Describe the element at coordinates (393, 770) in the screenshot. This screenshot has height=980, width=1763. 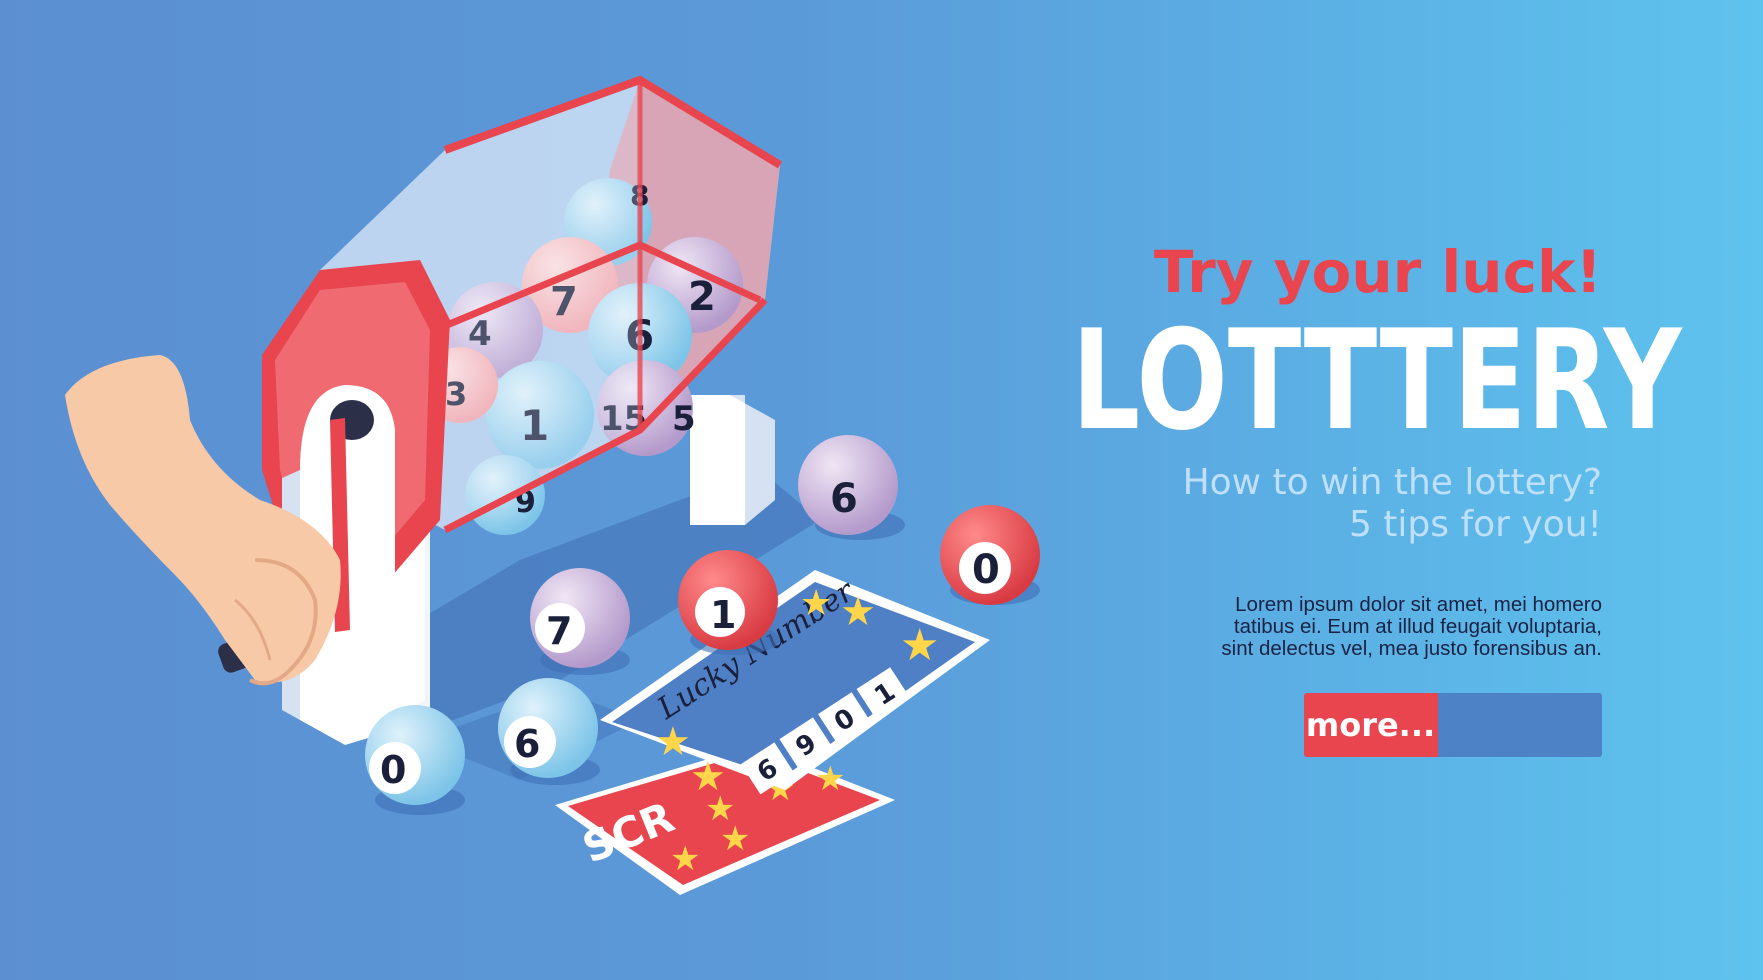
I see `floor-ball-number: 0` at that location.